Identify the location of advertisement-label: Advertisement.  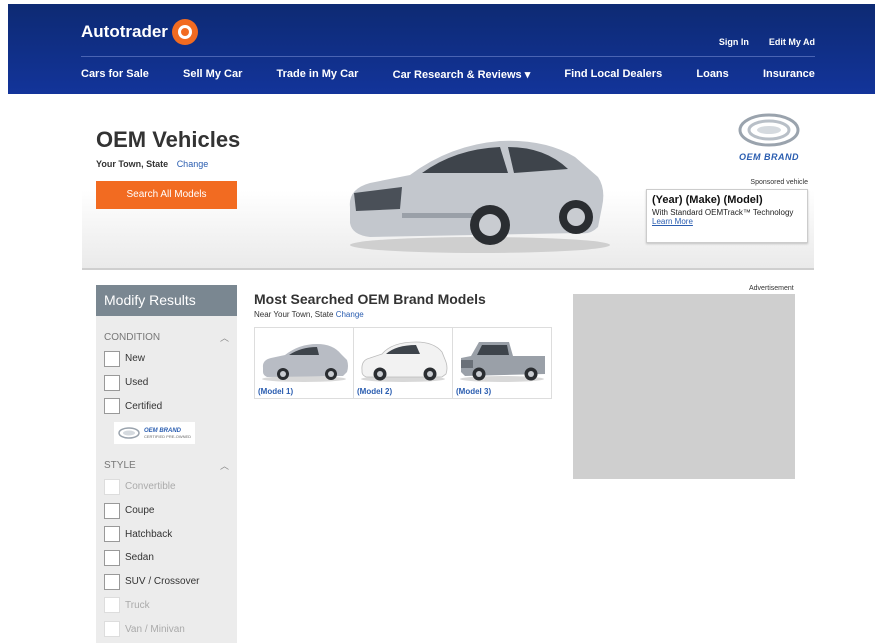
(771, 288).